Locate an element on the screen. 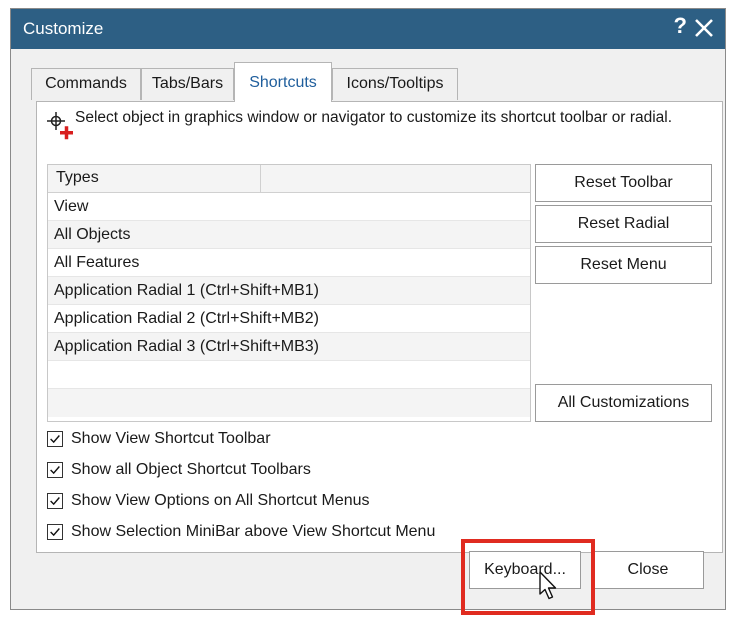  list-item: Application Radial 1 (Ctrl+Shift+MB1) is located at coordinates (289, 291).